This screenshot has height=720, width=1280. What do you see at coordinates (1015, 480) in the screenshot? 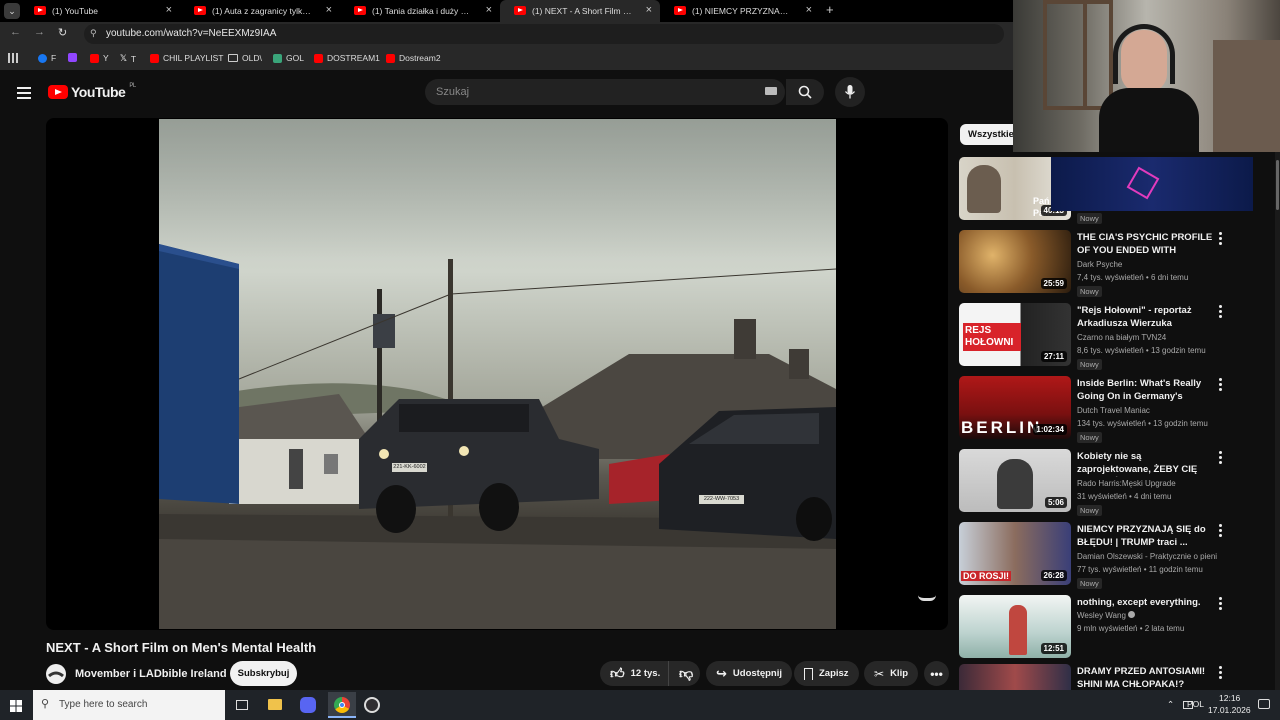
I see `video-thumbnail: 5:06` at bounding box center [1015, 480].